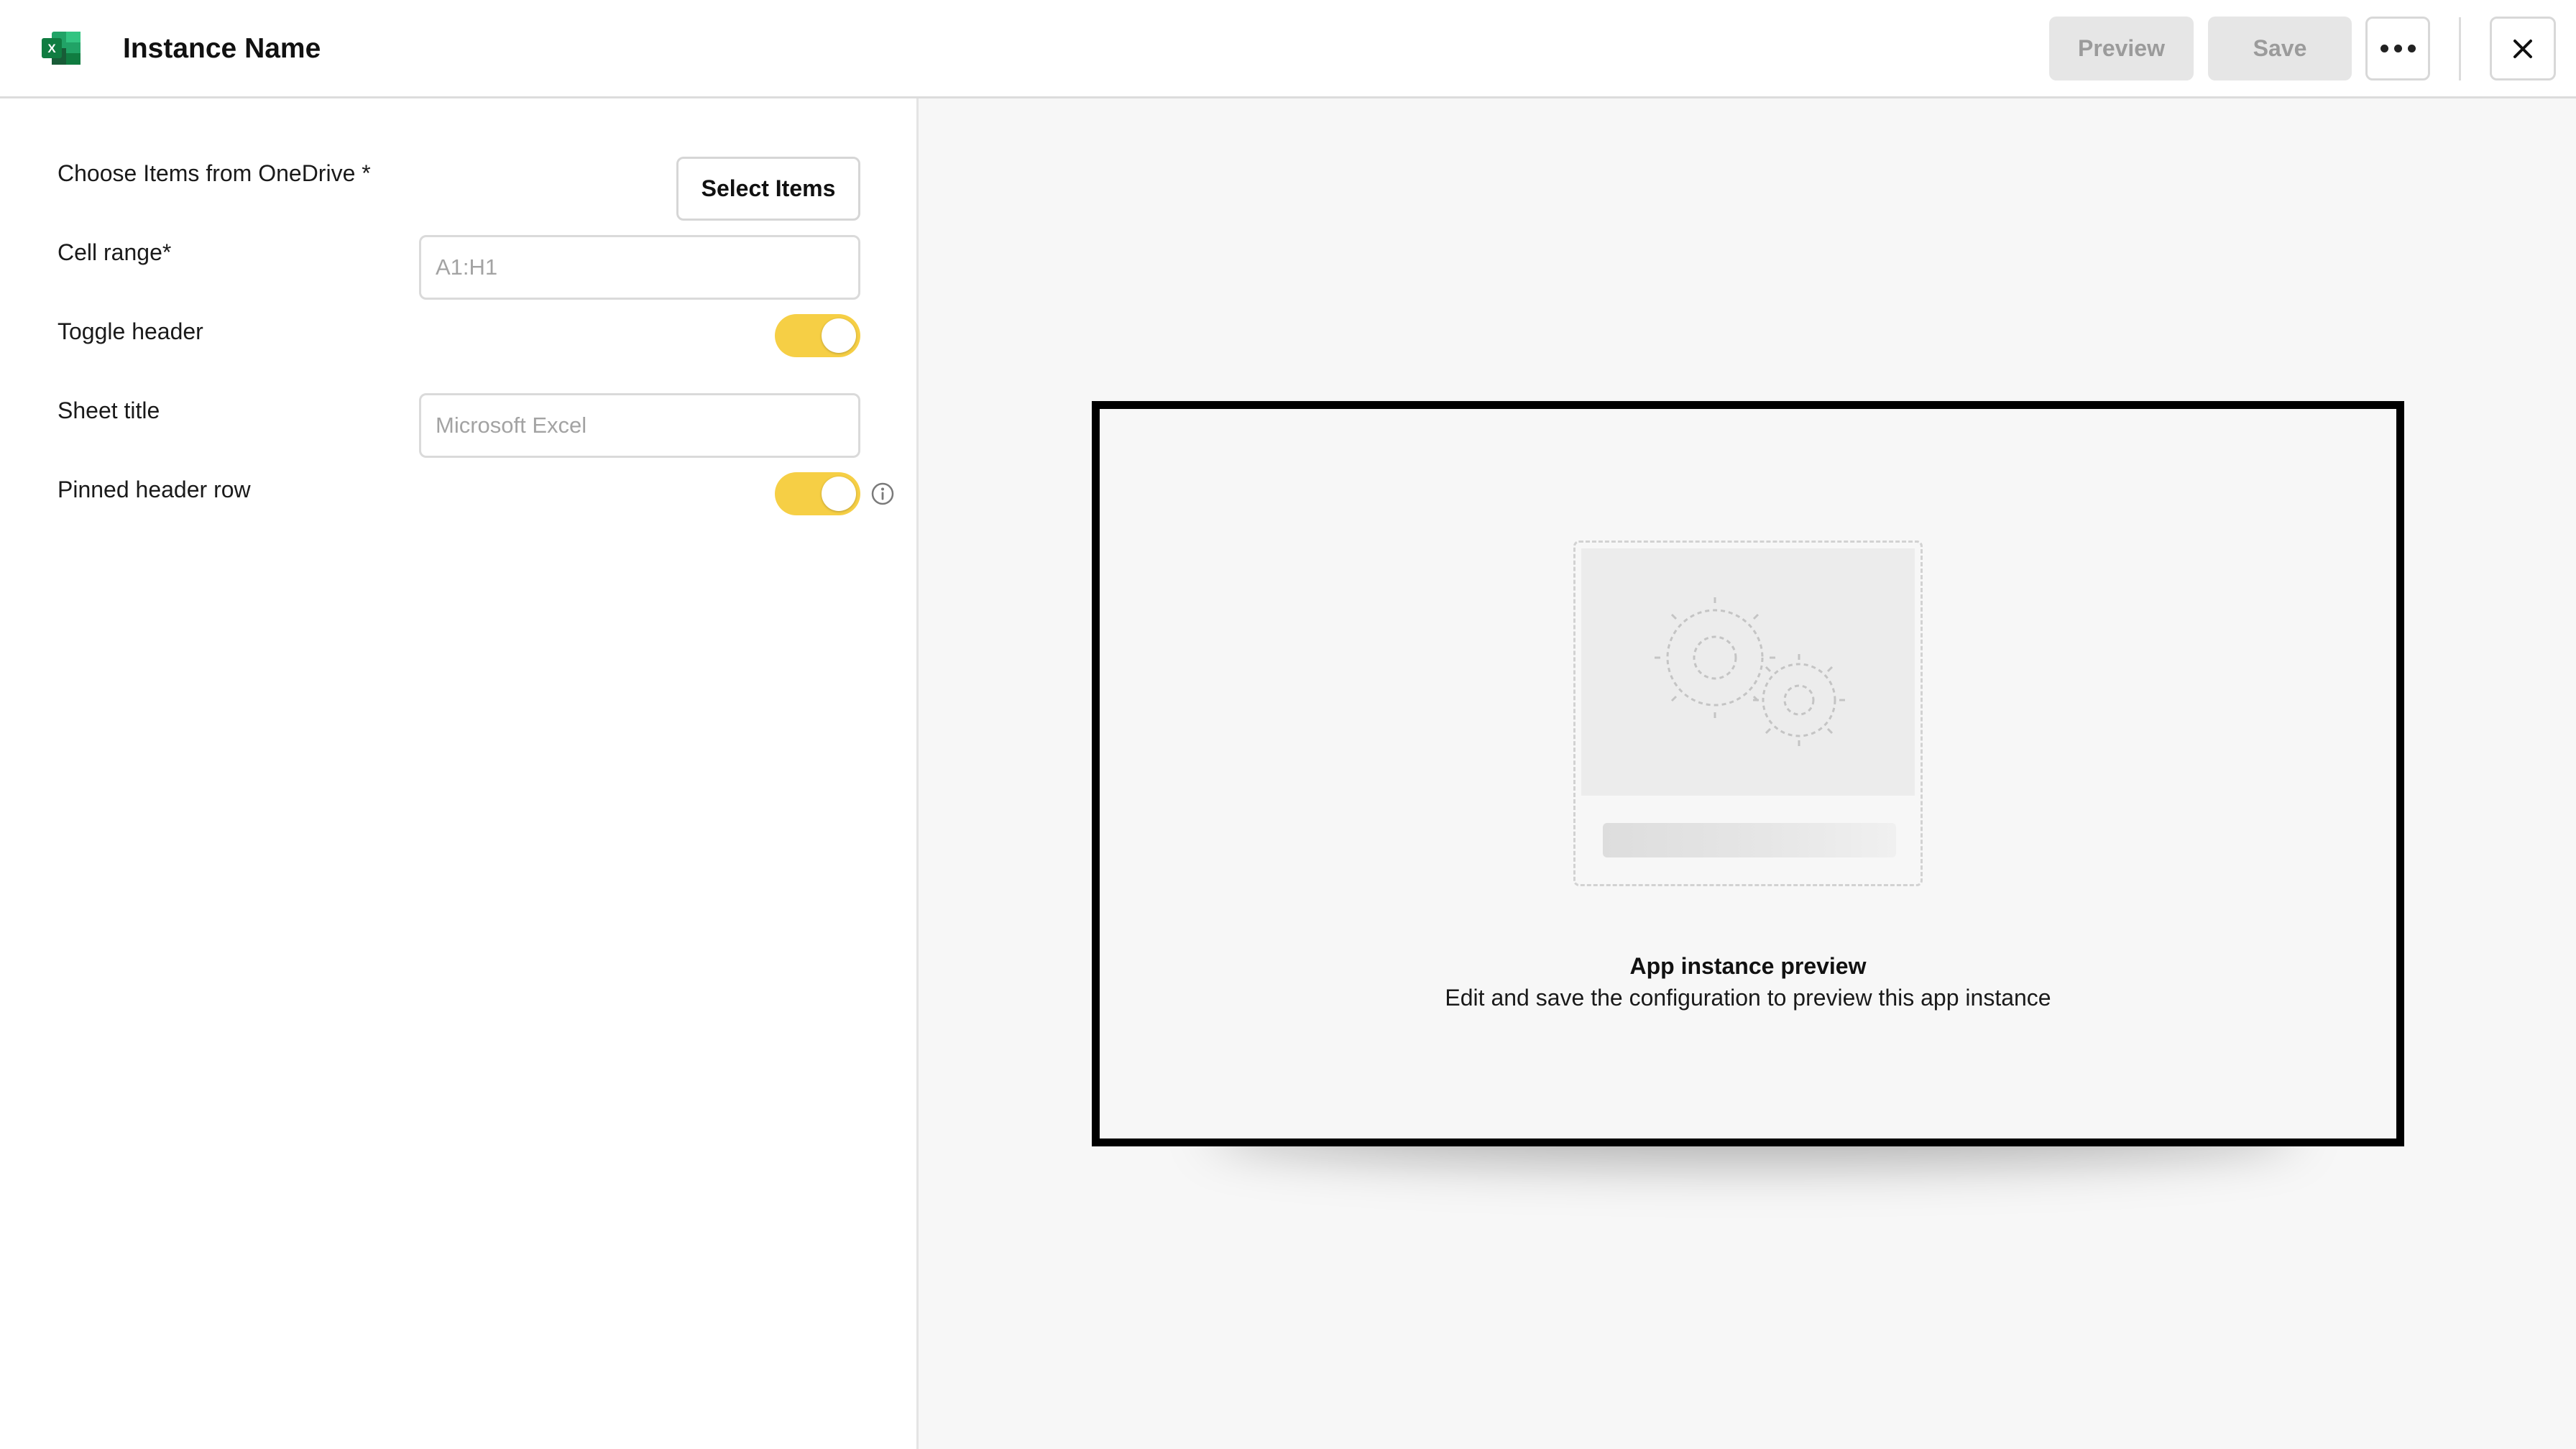 The height and width of the screenshot is (1449, 2576). Describe the element at coordinates (1749, 840) in the screenshot. I see `placeholder-text-bar` at that location.